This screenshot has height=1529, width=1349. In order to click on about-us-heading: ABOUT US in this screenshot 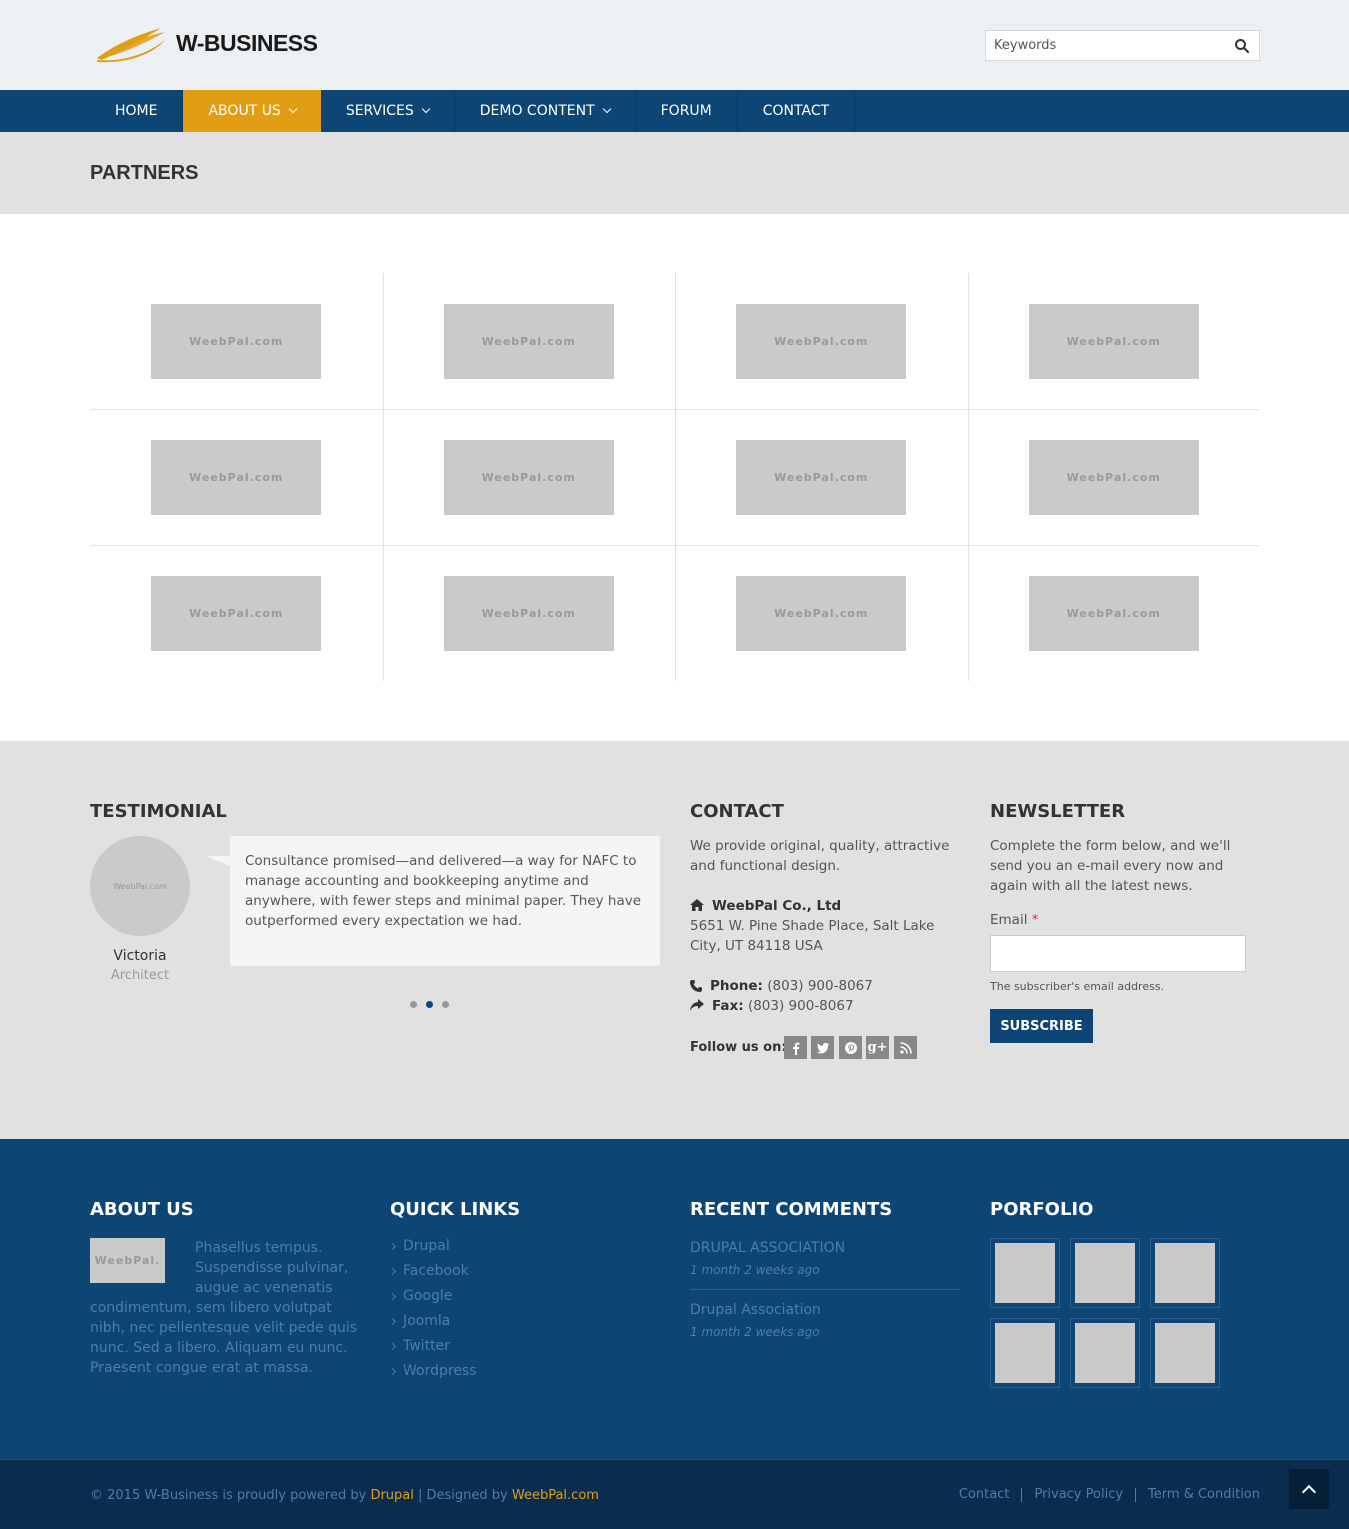, I will do `click(142, 1209)`.